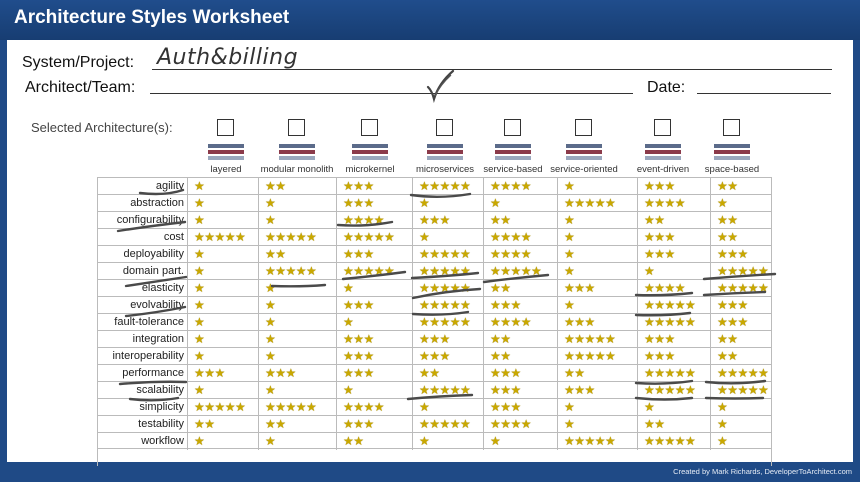 This screenshot has width=860, height=482. What do you see at coordinates (732, 169) in the screenshot?
I see `architecture-name: space-based` at bounding box center [732, 169].